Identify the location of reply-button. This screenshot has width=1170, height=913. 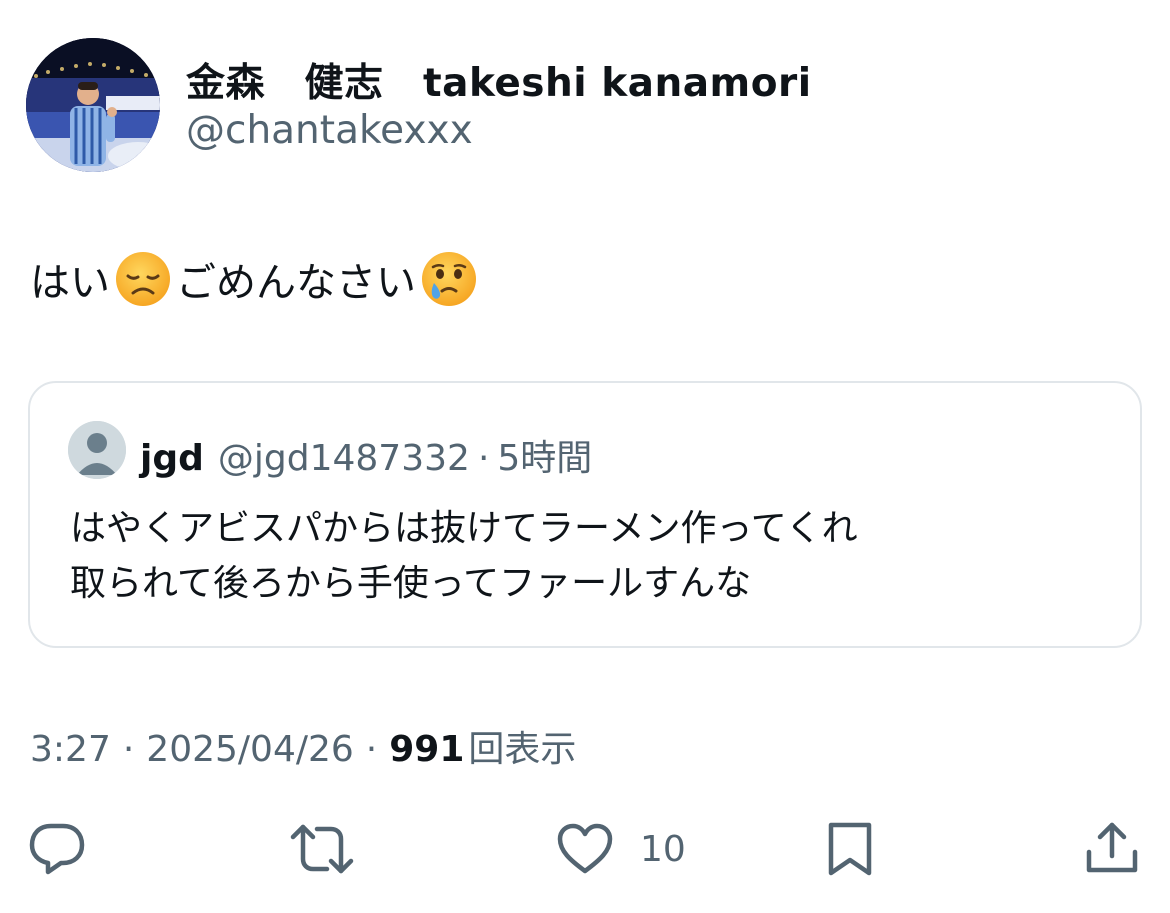
(57, 849).